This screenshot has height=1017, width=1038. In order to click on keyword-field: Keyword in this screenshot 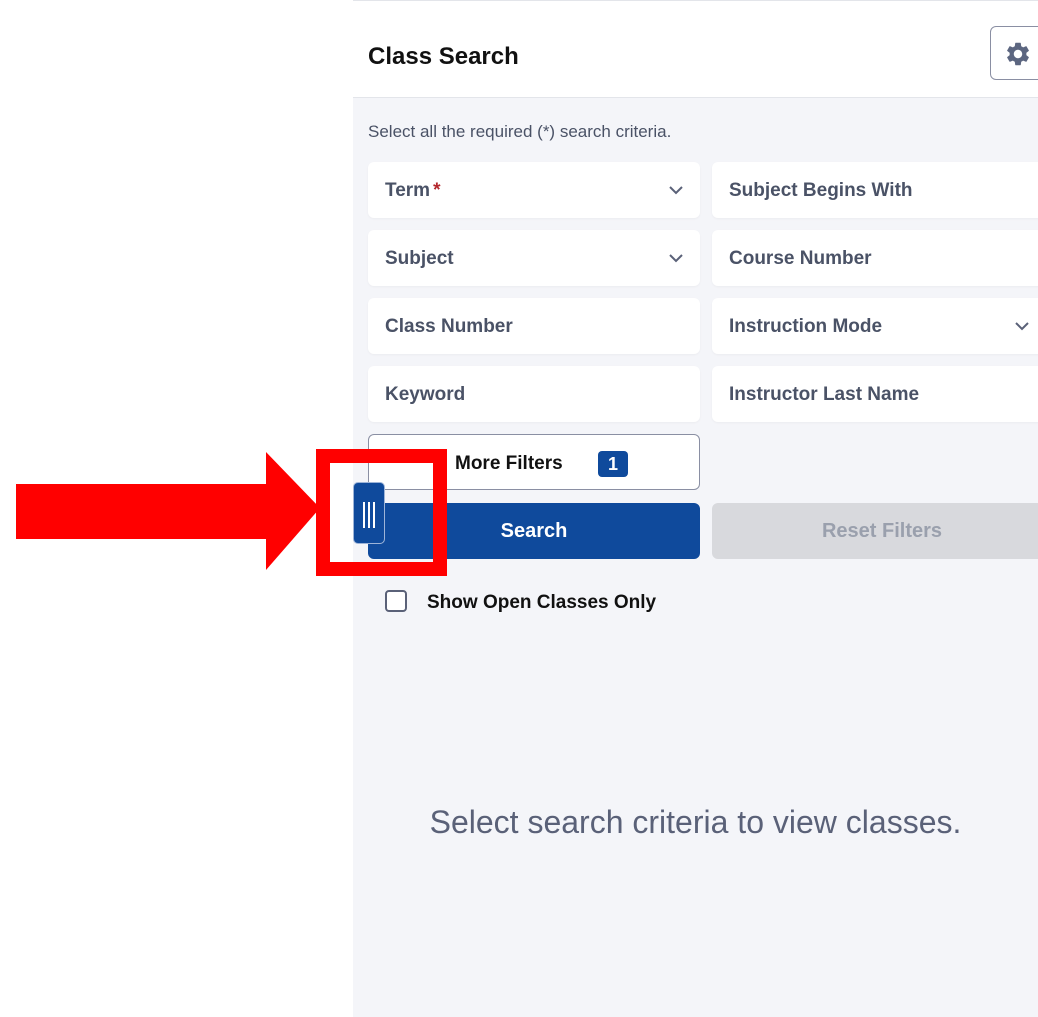, I will do `click(534, 394)`.